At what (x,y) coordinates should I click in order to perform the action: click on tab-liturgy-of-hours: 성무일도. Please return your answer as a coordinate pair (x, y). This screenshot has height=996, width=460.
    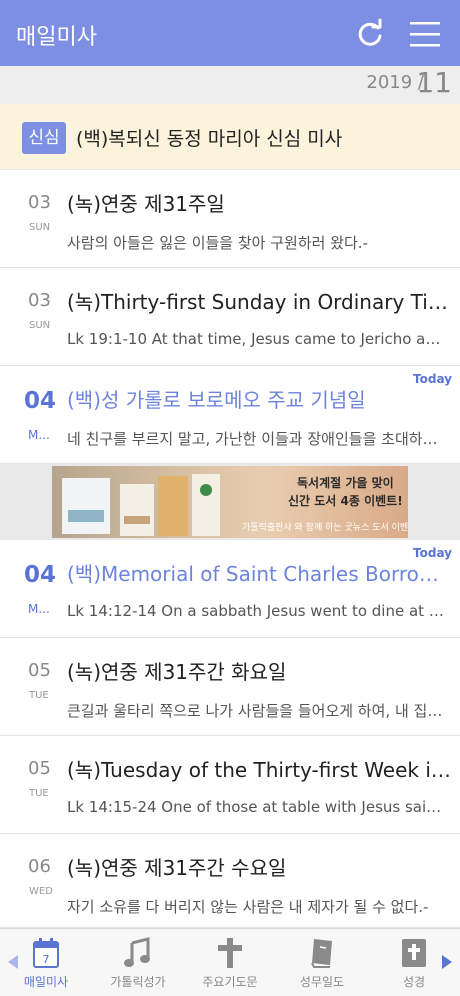
    Looking at the image, I should click on (322, 962).